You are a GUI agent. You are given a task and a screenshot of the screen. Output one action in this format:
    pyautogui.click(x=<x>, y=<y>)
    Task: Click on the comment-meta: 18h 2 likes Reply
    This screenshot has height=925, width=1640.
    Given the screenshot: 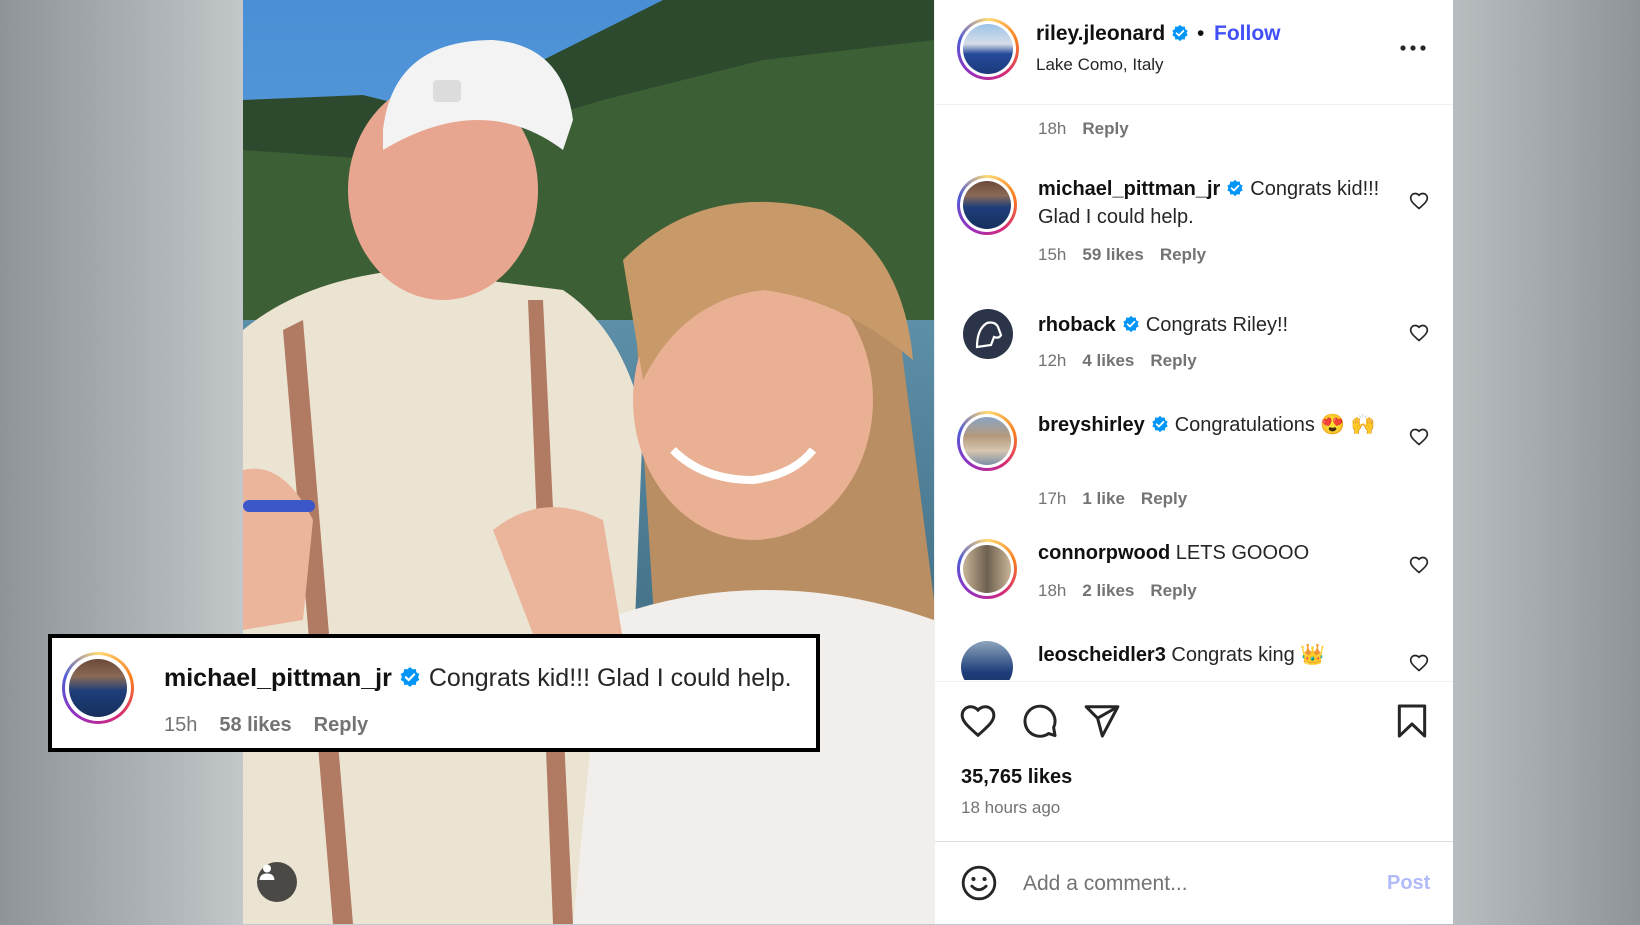 What is the action you would take?
    pyautogui.click(x=1125, y=591)
    